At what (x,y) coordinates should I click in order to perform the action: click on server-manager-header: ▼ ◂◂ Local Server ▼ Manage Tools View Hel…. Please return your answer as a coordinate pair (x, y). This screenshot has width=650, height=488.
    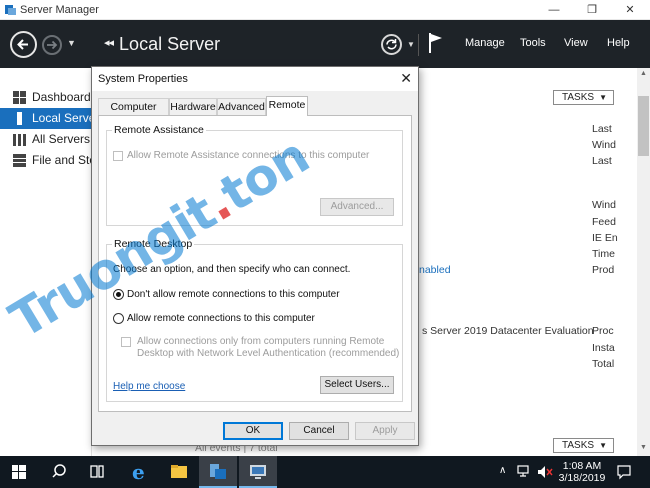
    Looking at the image, I should click on (325, 44).